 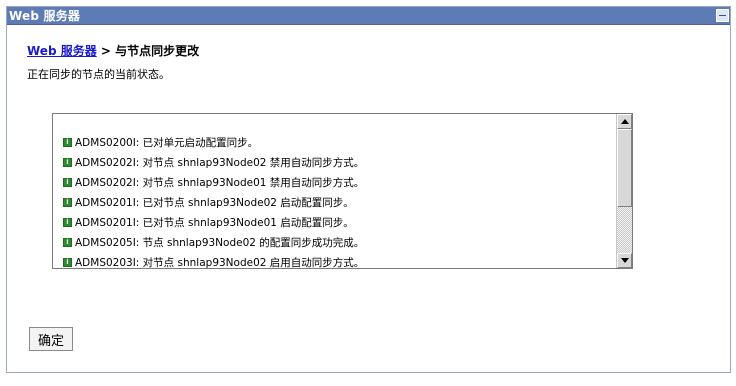 I want to click on panel-titlebar: Web 服务器, so click(x=368, y=16).